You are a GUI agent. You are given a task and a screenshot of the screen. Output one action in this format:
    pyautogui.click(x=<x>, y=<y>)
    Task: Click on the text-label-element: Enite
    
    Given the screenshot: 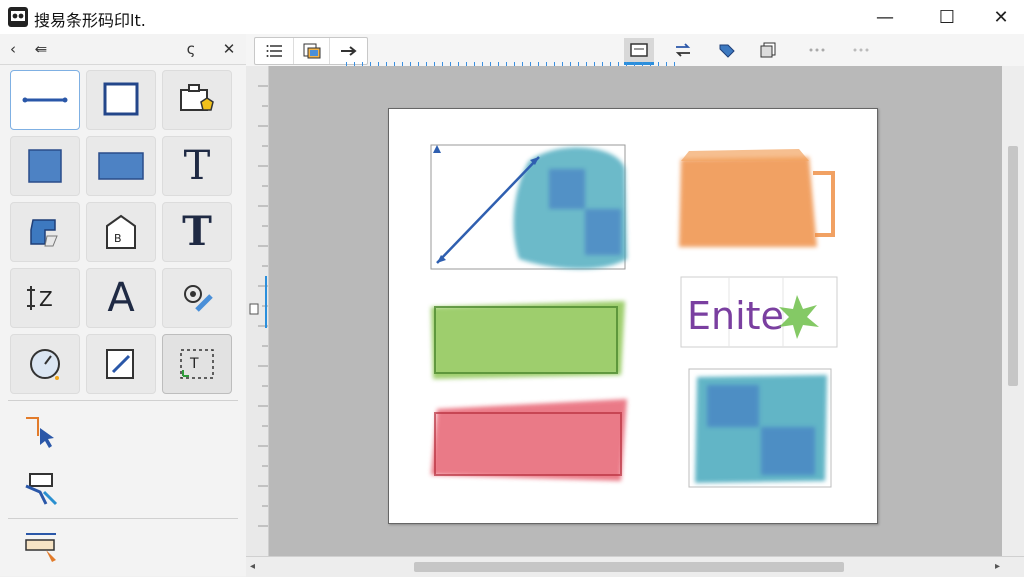 What is the action you would take?
    pyautogui.click(x=759, y=312)
    